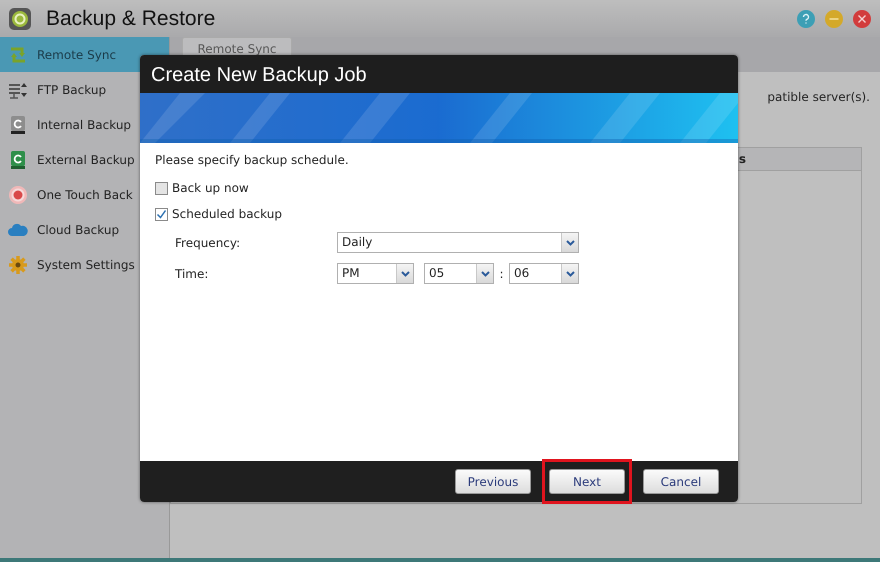 Image resolution: width=880 pixels, height=562 pixels. Describe the element at coordinates (227, 214) in the screenshot. I see `checkbox-label: Scheduled backup` at that location.